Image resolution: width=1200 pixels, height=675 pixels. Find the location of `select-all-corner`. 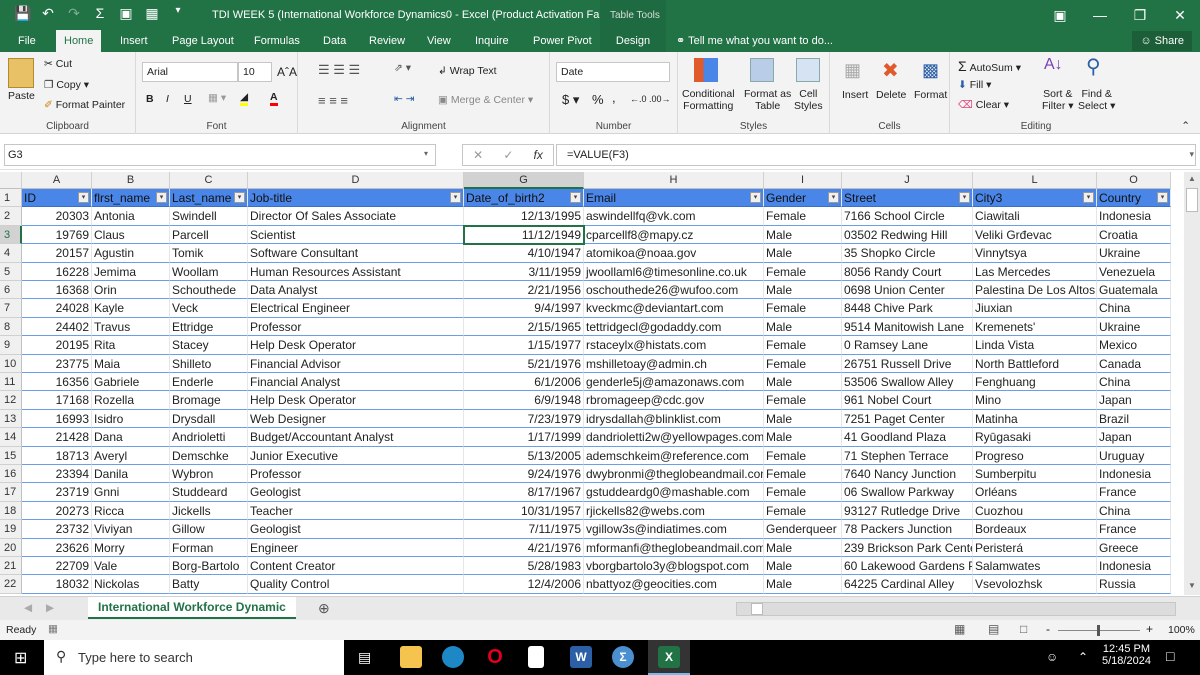

select-all-corner is located at coordinates (11, 180).